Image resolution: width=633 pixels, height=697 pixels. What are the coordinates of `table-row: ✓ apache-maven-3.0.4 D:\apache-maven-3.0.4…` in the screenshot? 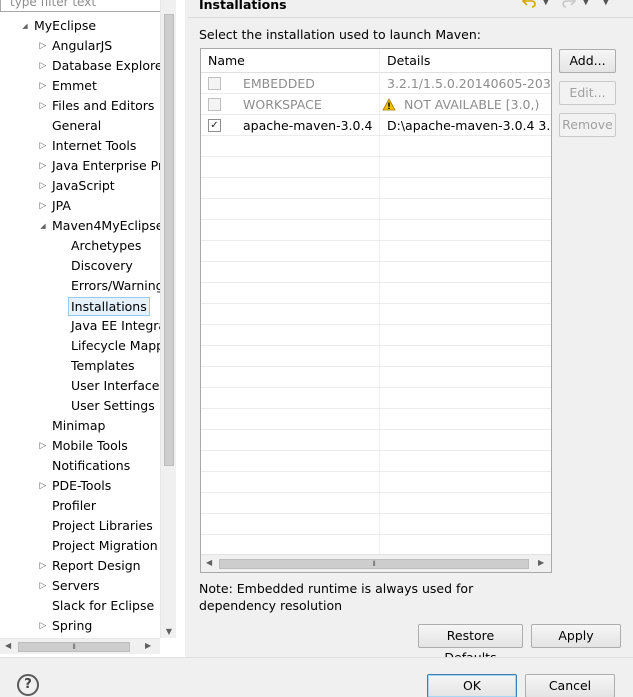 It's located at (376, 126).